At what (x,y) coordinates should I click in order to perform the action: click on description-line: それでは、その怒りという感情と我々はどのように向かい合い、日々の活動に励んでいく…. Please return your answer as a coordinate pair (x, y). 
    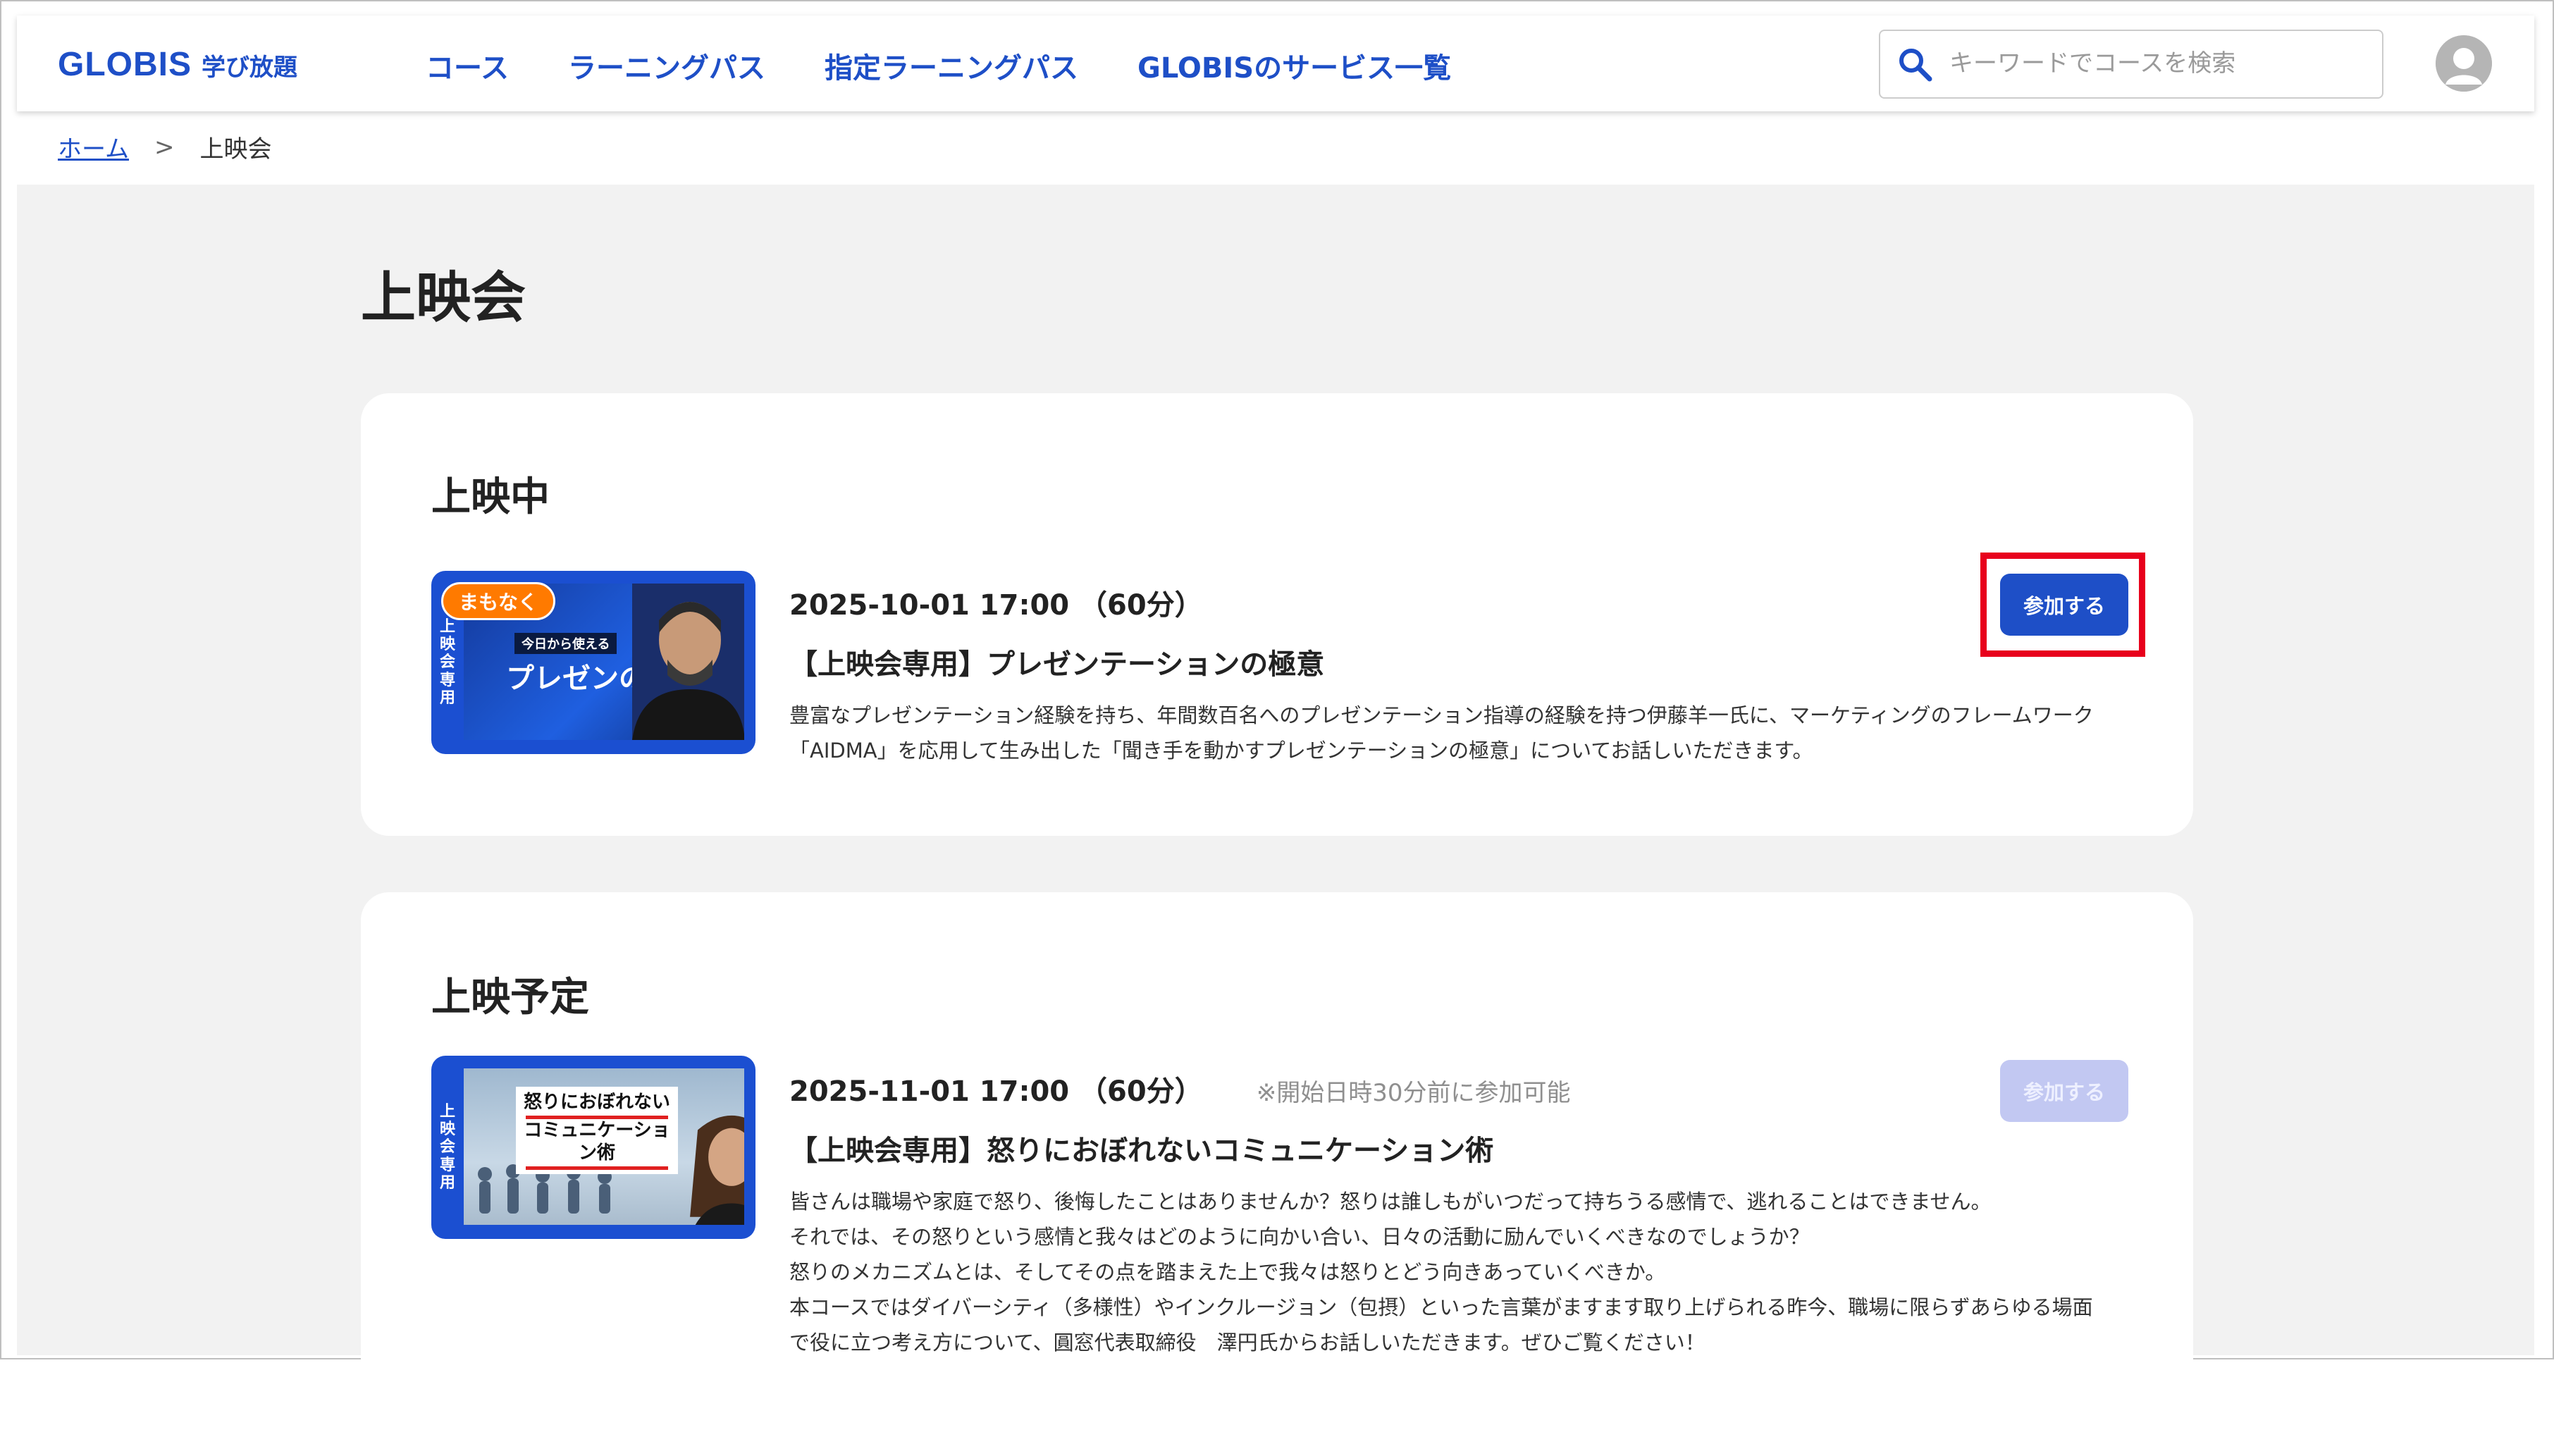
    Looking at the image, I should click on (1299, 1237).